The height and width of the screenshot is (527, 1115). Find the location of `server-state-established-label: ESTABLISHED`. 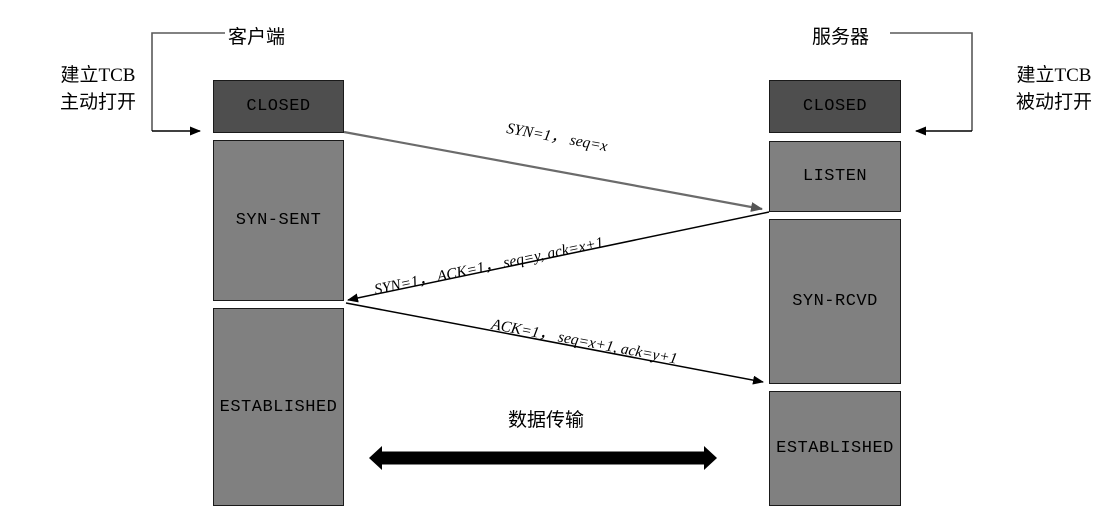

server-state-established-label: ESTABLISHED is located at coordinates (835, 448).